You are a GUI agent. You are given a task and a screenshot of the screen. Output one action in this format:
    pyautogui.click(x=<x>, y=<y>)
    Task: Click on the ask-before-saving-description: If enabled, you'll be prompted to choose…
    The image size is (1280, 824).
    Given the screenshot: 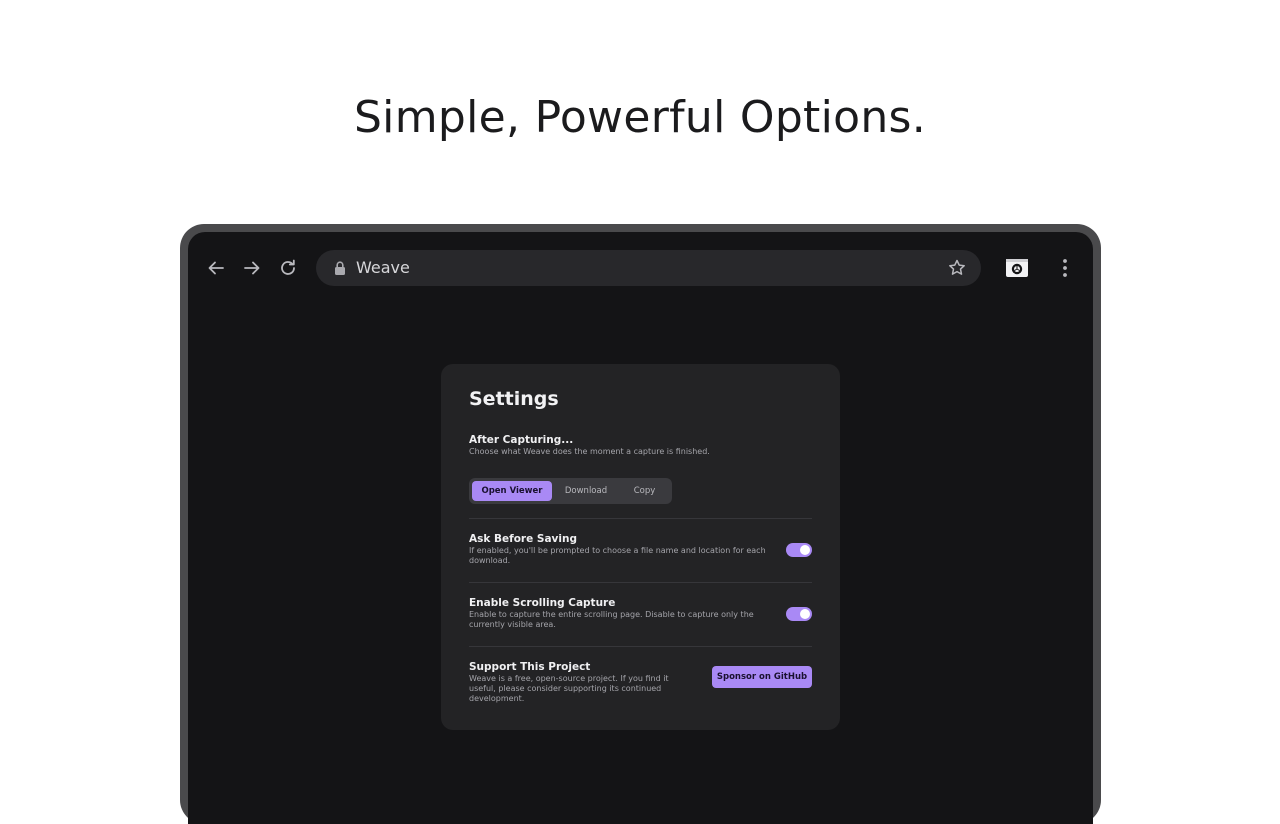 What is the action you would take?
    pyautogui.click(x=617, y=555)
    